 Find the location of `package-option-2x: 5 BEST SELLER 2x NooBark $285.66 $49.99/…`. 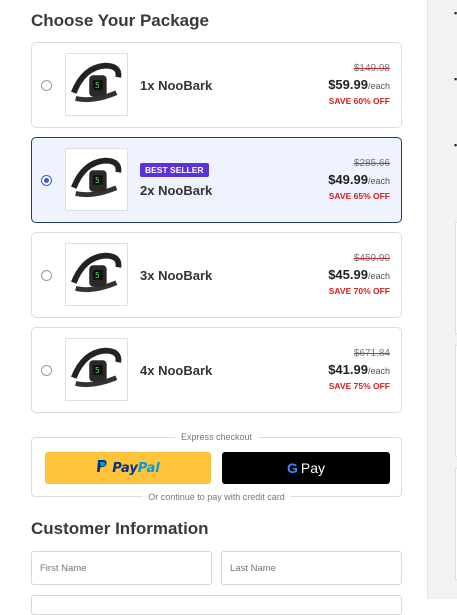

package-option-2x: 5 BEST SELLER 2x NooBark $285.66 $49.99/… is located at coordinates (216, 180).